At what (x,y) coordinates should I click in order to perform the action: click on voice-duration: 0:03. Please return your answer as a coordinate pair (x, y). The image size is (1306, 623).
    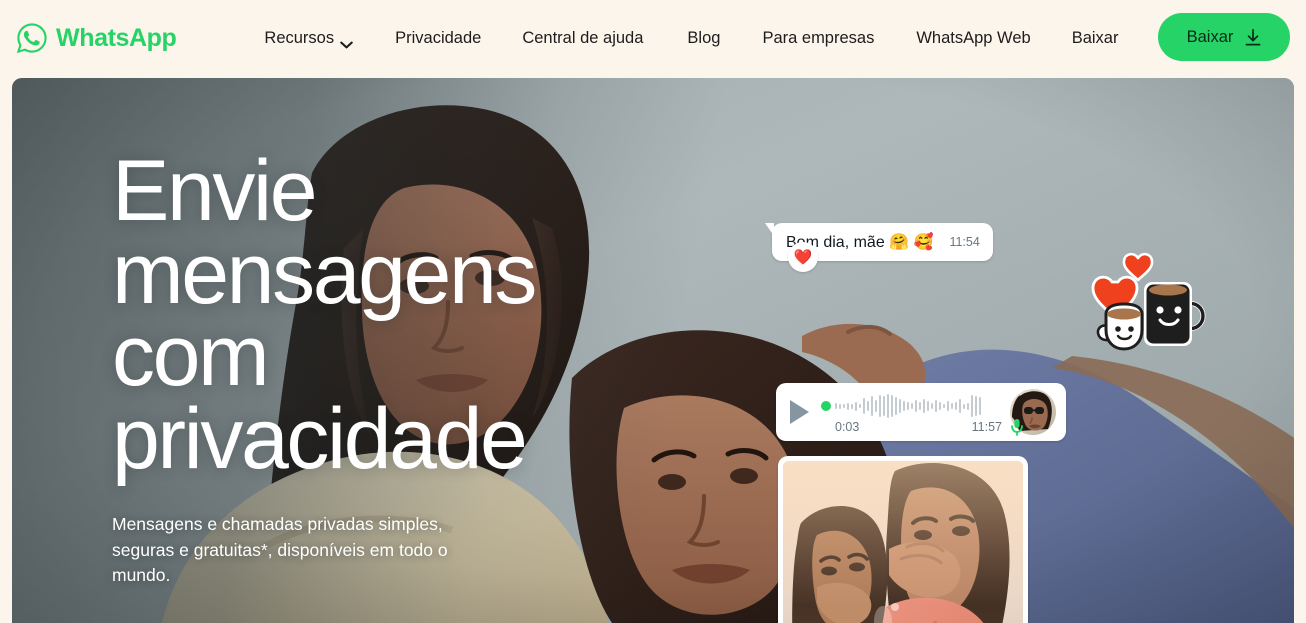
    Looking at the image, I should click on (847, 427).